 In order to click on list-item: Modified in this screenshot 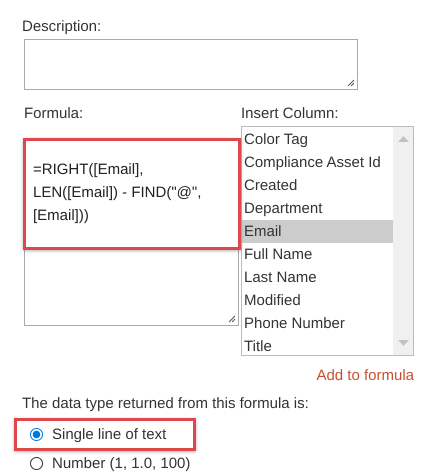, I will do `click(317, 300)`.